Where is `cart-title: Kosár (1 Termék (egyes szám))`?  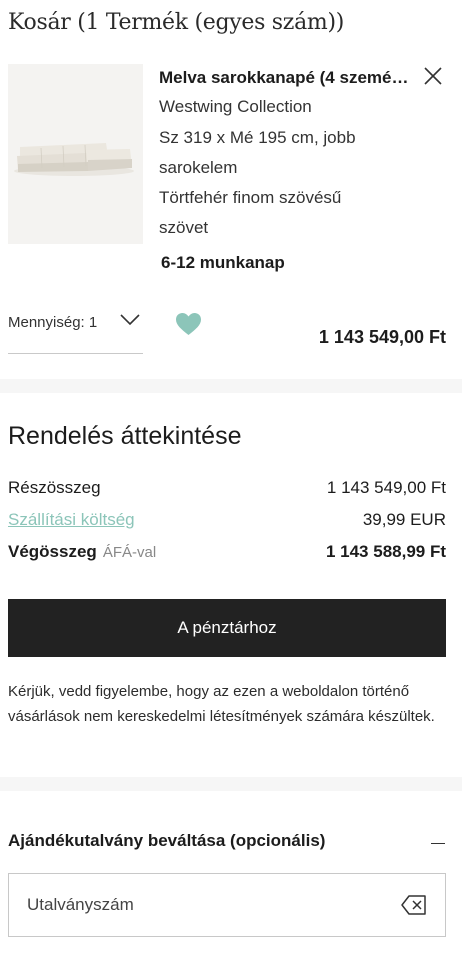 cart-title: Kosár (1 Termék (egyes szám)) is located at coordinates (176, 22).